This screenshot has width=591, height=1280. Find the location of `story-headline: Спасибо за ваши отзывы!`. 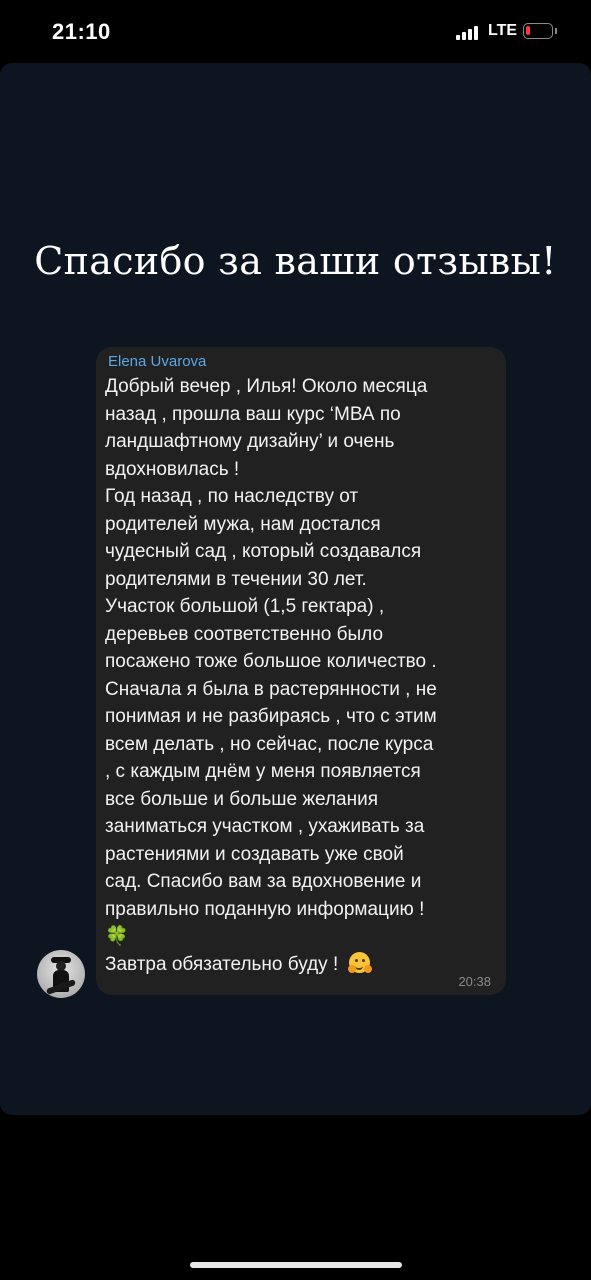

story-headline: Спасибо за ваши отзывы! is located at coordinates (295, 261).